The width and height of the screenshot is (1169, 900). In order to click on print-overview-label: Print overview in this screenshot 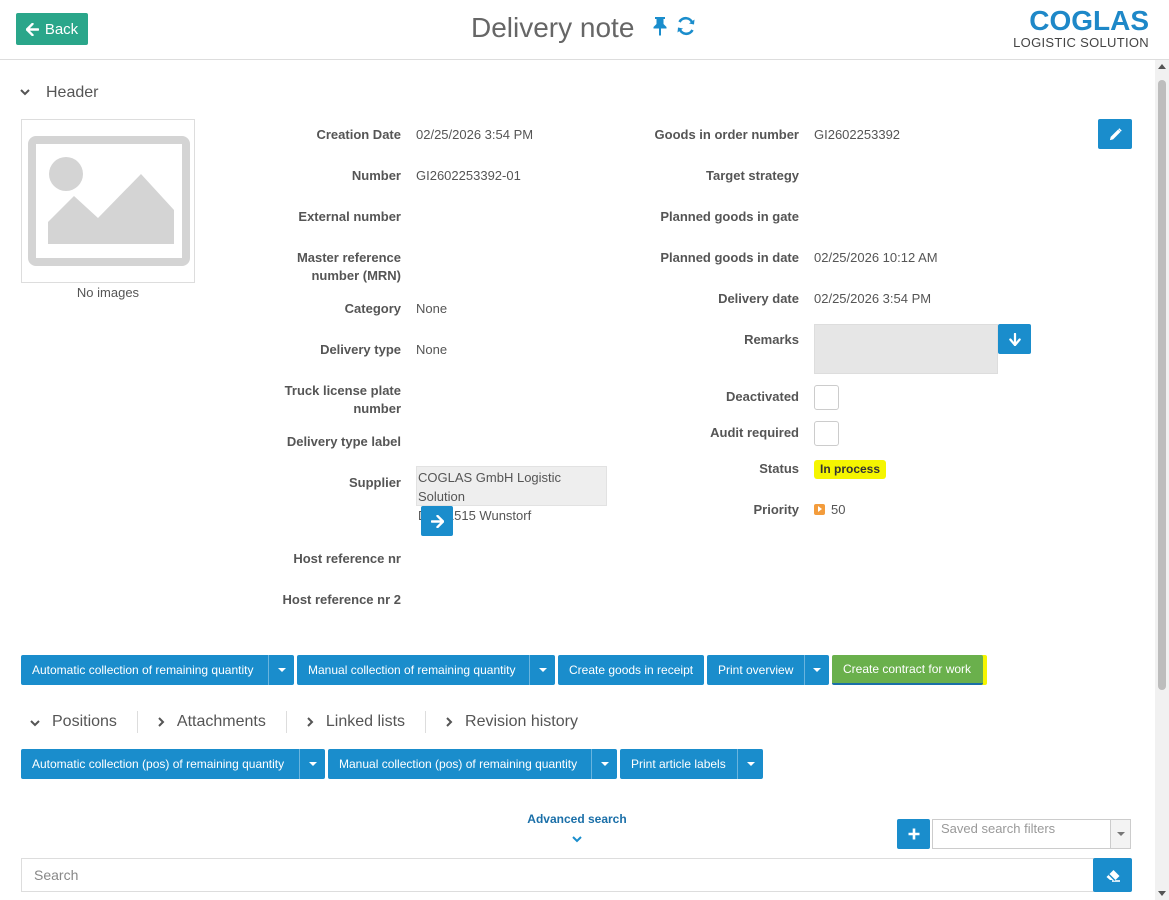, I will do `click(756, 670)`.